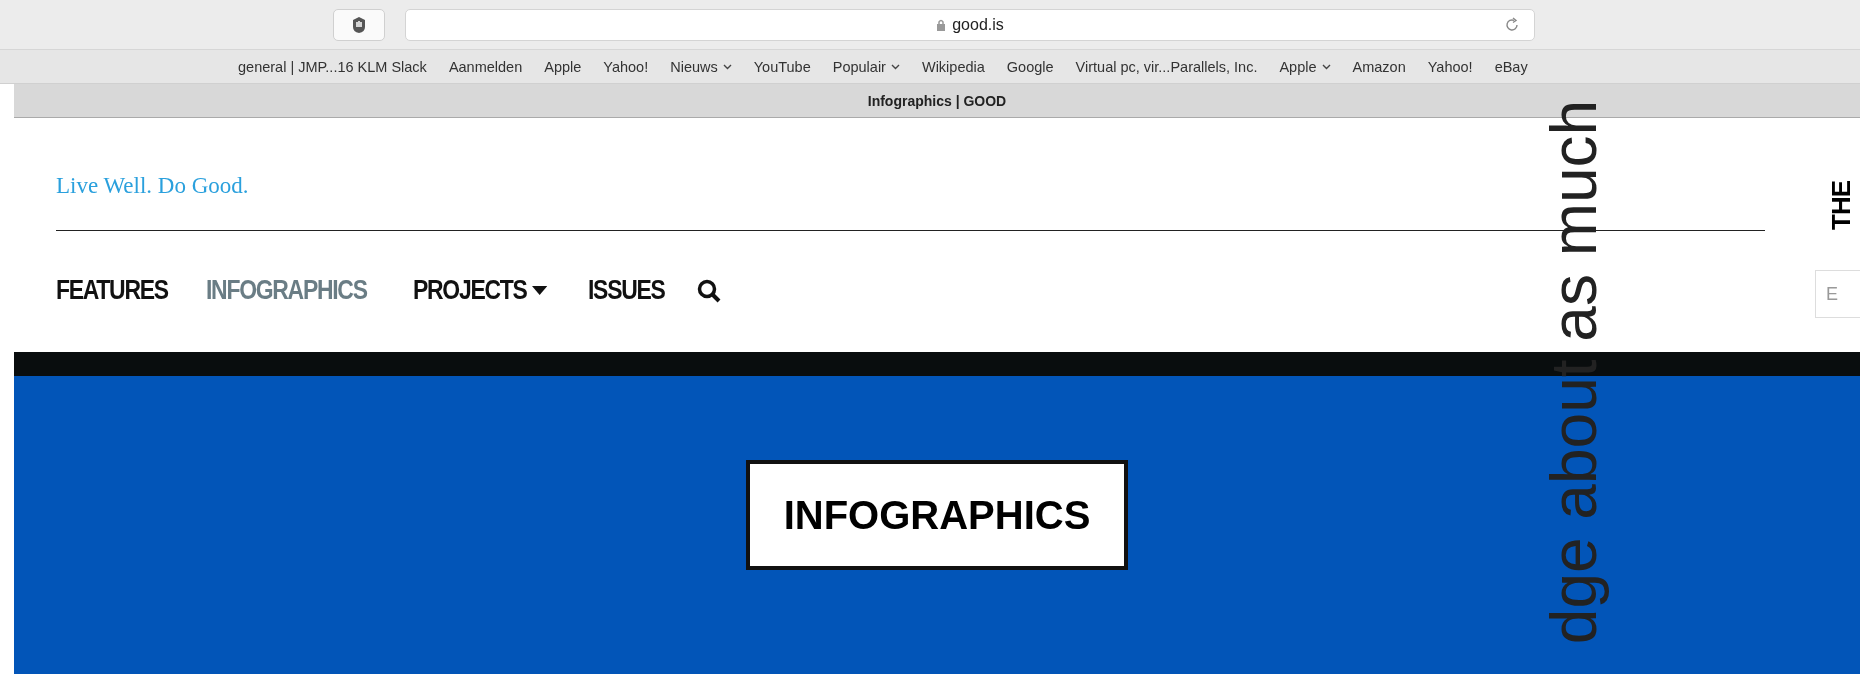 This screenshot has width=1860, height=674. Describe the element at coordinates (1837, 294) in the screenshot. I see `input-field: E` at that location.